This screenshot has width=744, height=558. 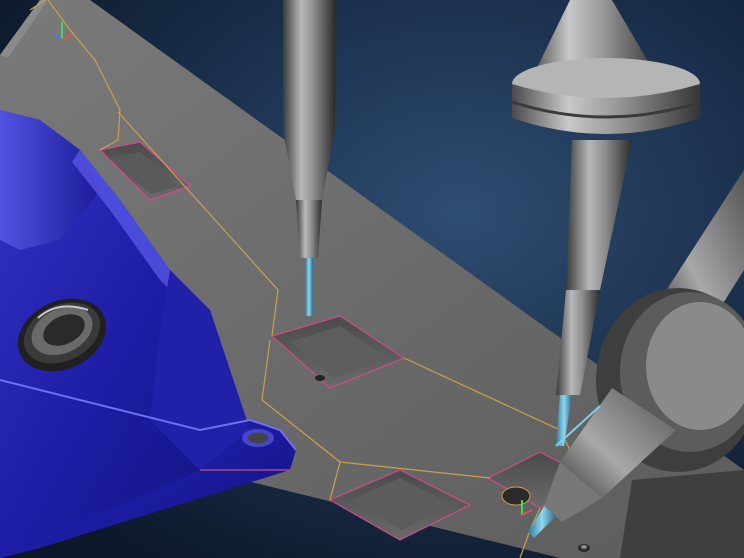 What do you see at coordinates (309, 65) in the screenshot?
I see `tool-1-shank` at bounding box center [309, 65].